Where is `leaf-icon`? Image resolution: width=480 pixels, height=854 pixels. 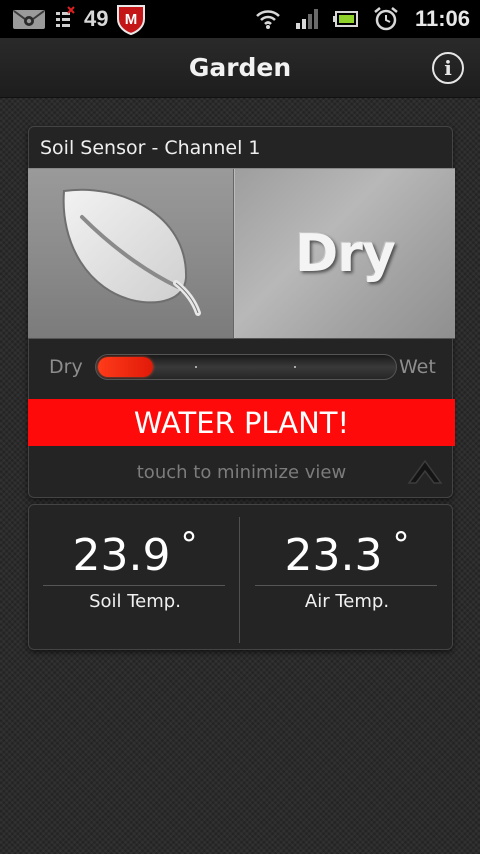
leaf-icon is located at coordinates (133, 253).